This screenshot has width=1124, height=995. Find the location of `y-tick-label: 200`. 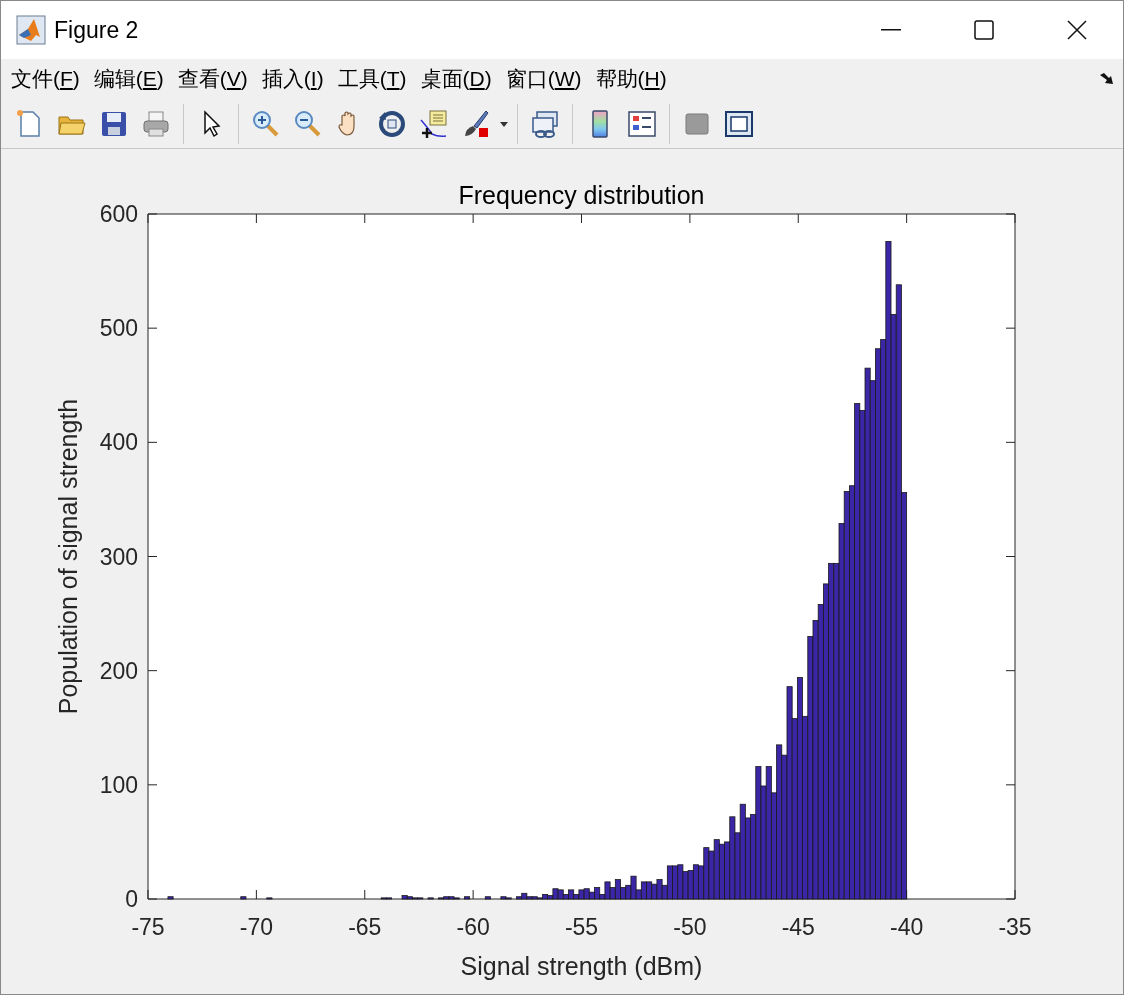

y-tick-label: 200 is located at coordinates (118, 670).